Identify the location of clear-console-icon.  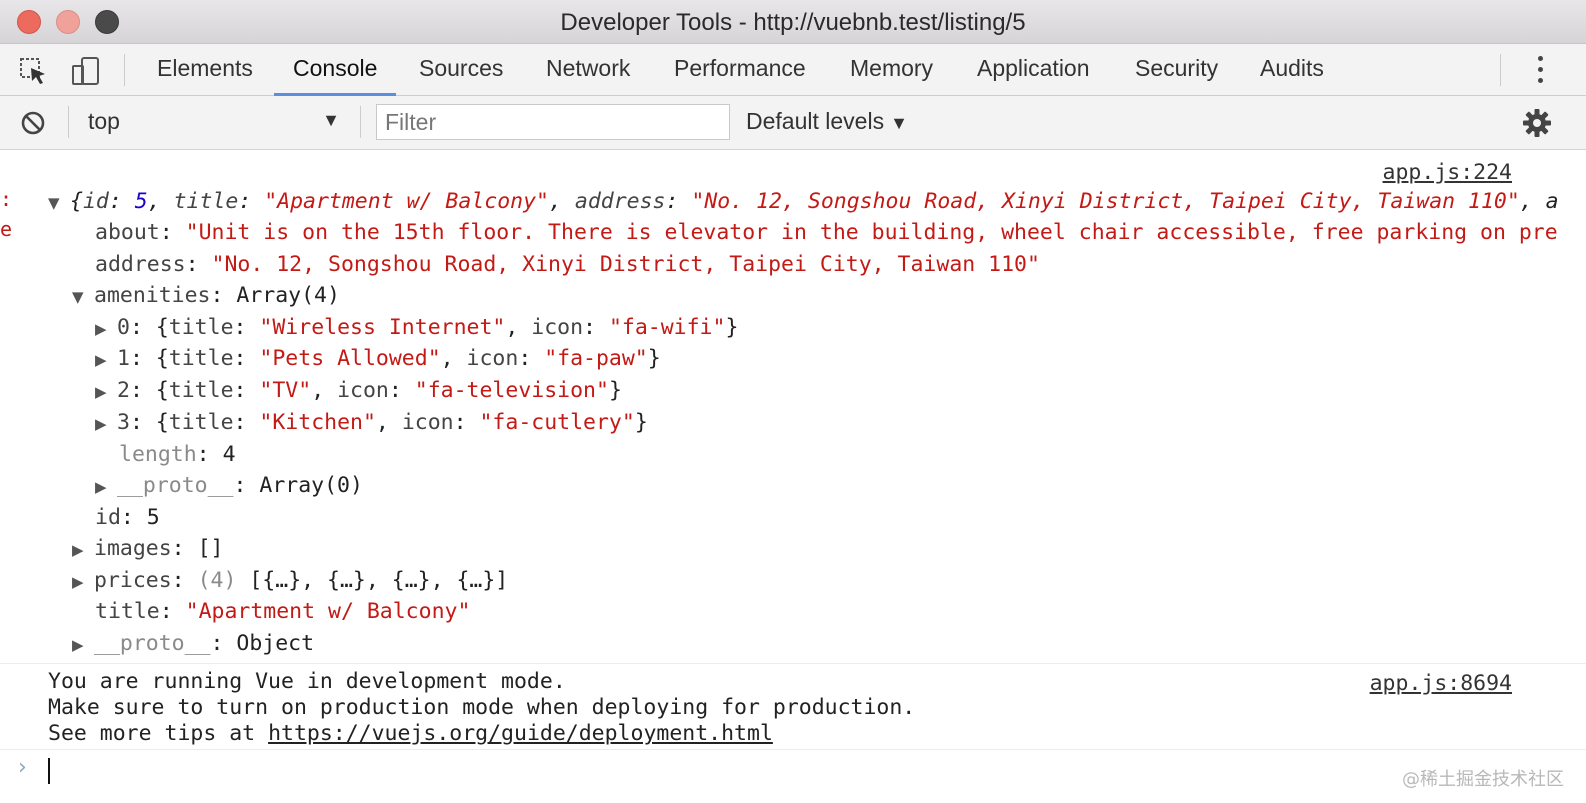
(33, 123).